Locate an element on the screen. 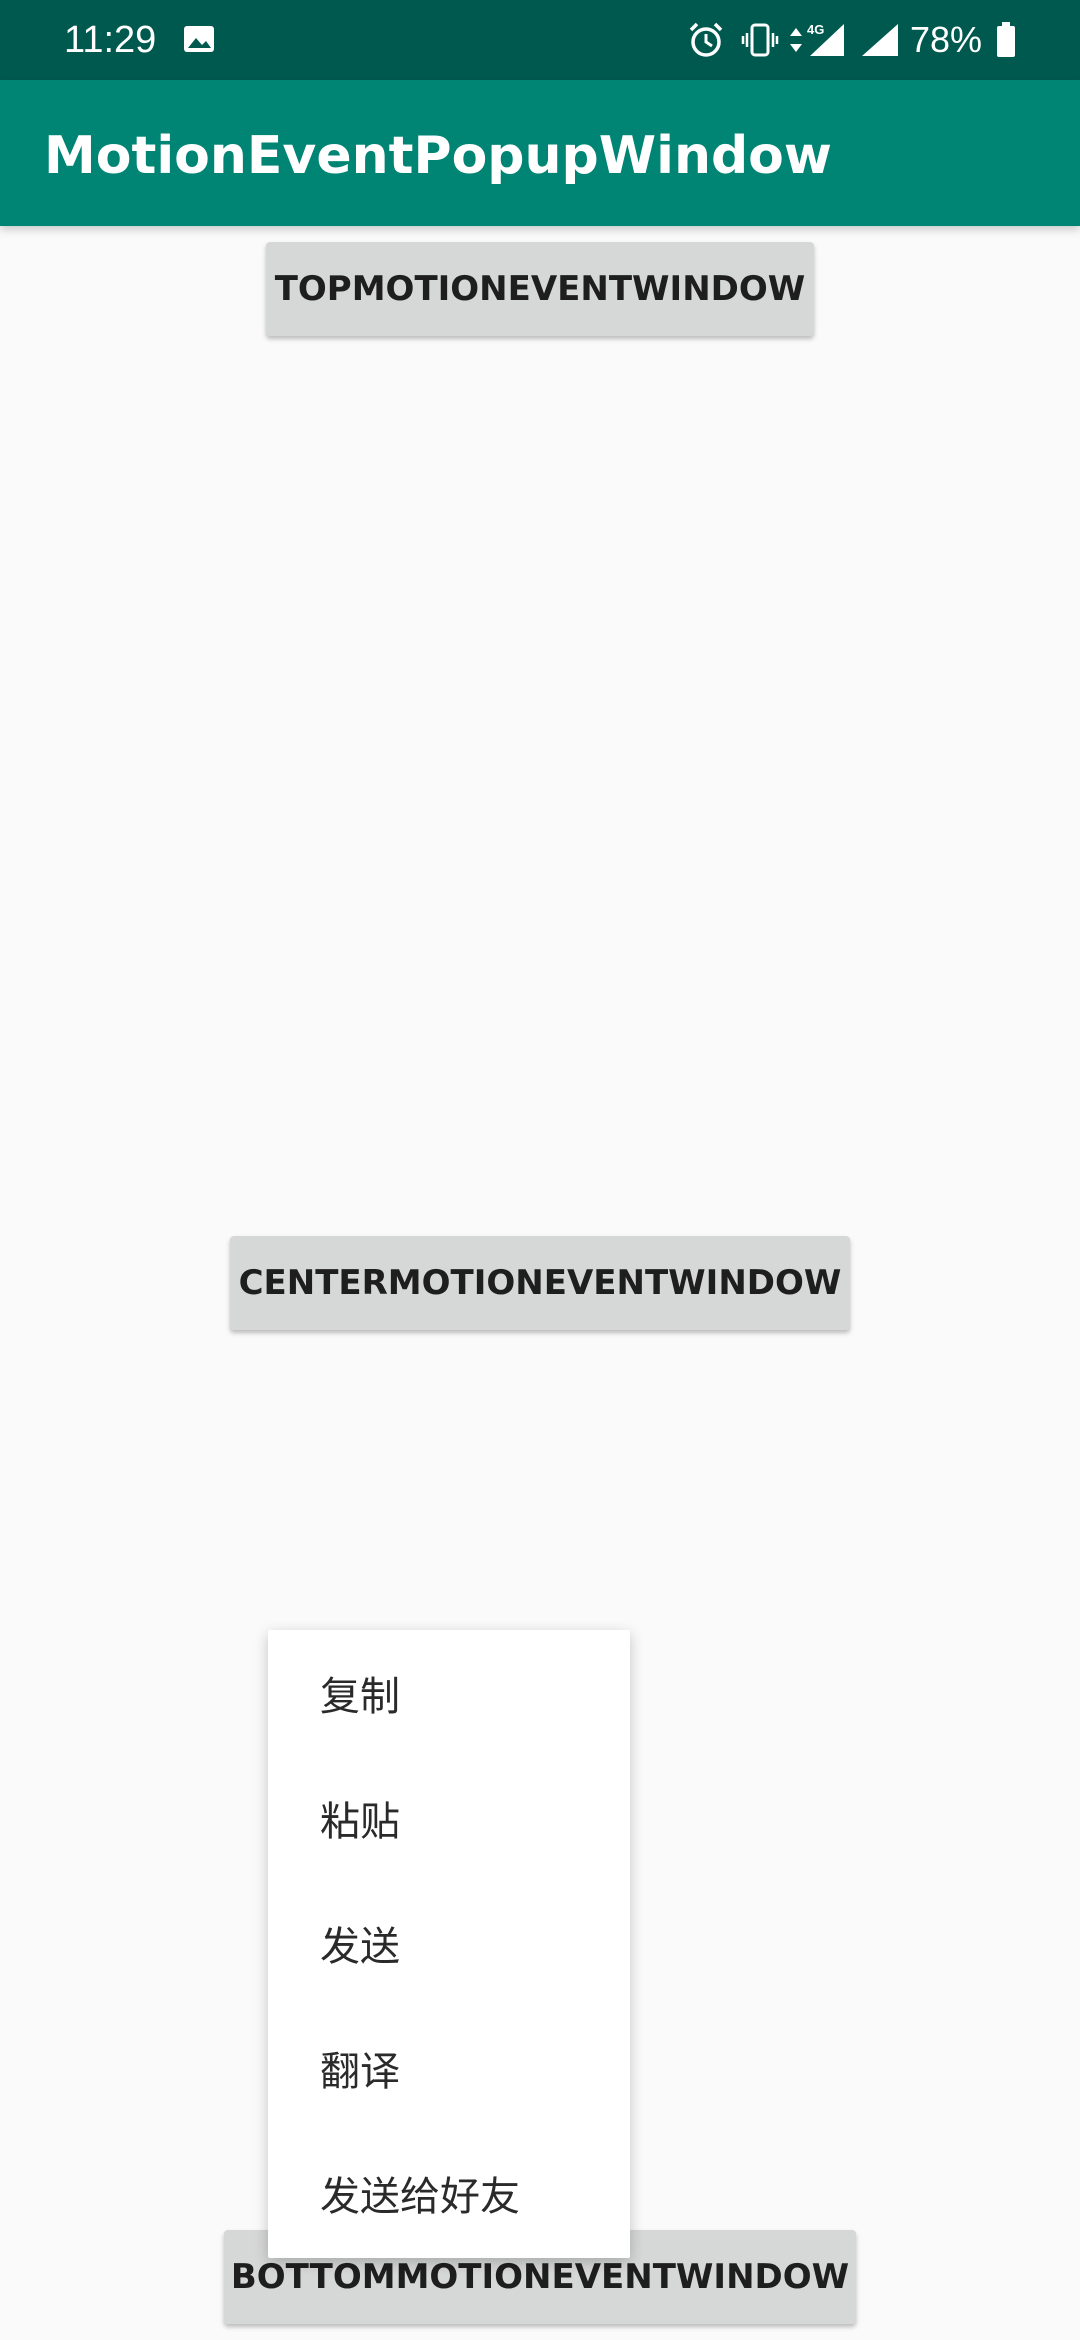 The width and height of the screenshot is (1080, 2340). menu-item-copy: 复制 is located at coordinates (449, 1692).